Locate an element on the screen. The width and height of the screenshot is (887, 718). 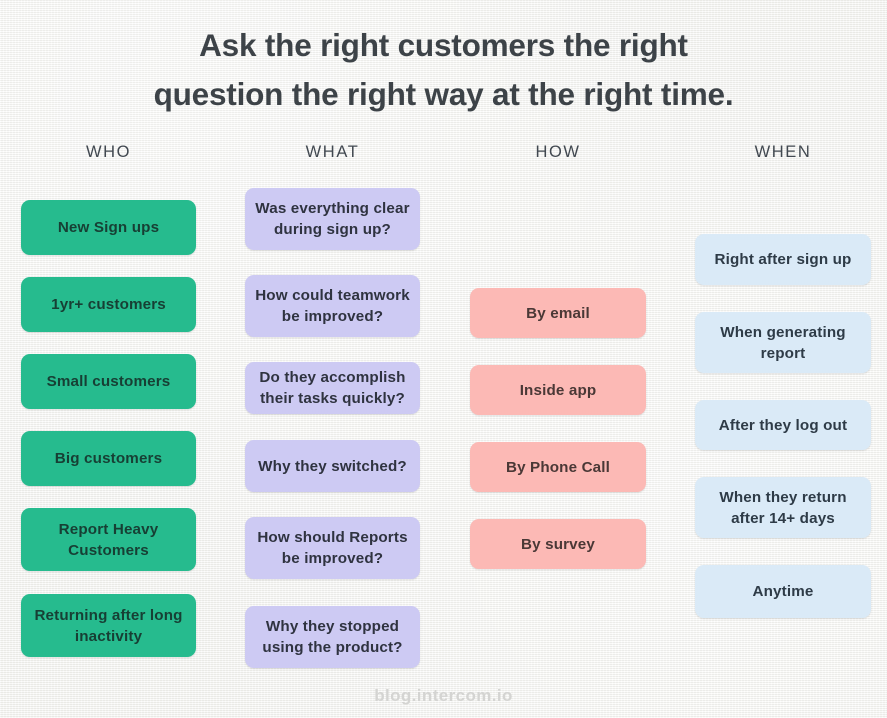
card-label: Was everything clear during sign up? is located at coordinates (332, 219).